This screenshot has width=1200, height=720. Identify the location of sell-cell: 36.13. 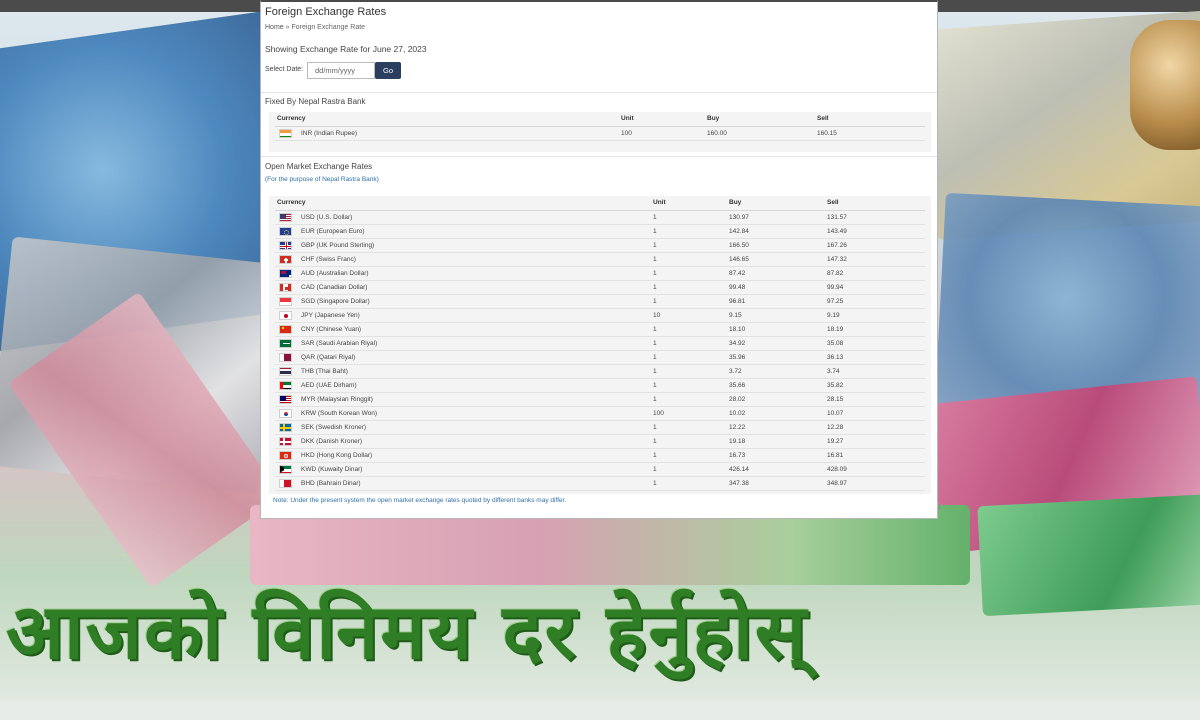
(875, 357).